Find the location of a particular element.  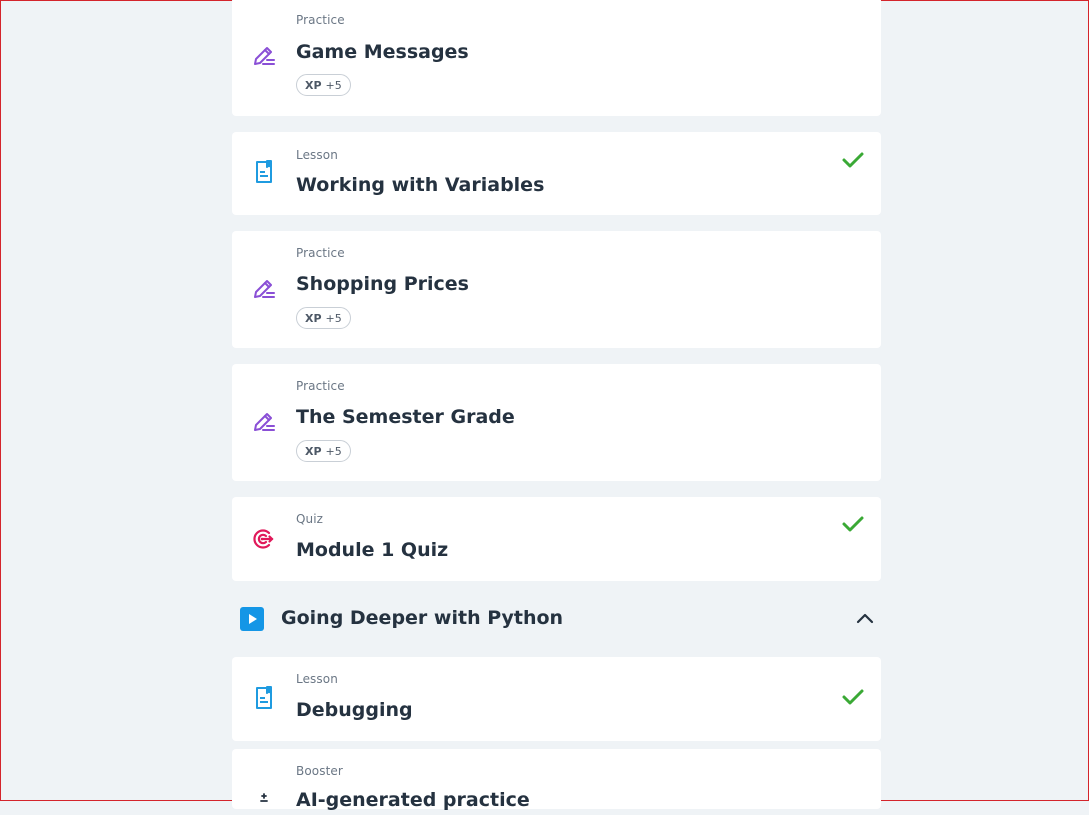

item-title: AI-generated practice is located at coordinates (413, 800).